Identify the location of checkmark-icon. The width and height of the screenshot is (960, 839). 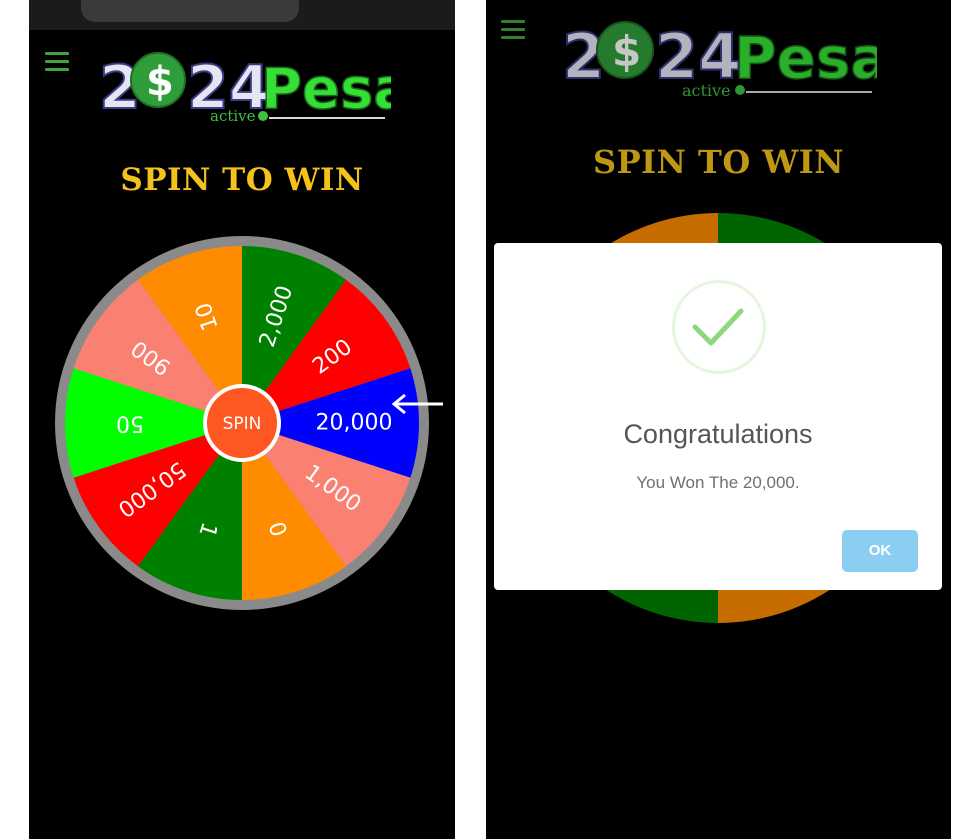
(718, 327).